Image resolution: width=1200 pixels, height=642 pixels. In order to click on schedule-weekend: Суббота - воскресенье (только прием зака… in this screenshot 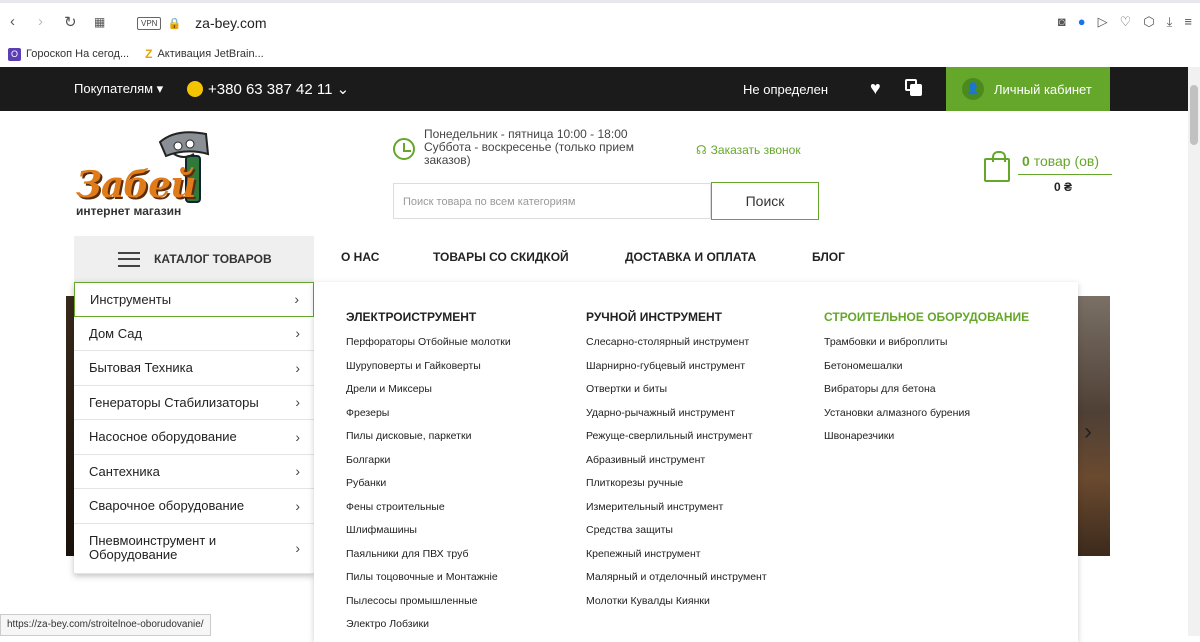, I will do `click(529, 153)`.